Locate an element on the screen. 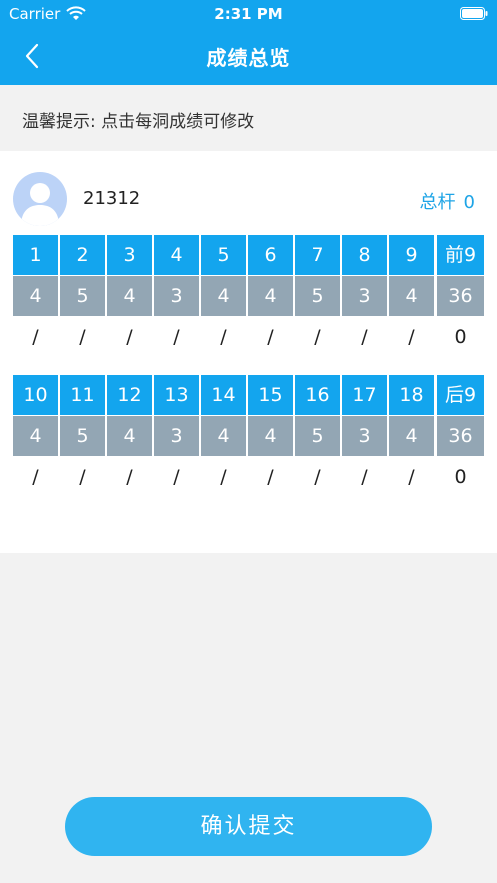  avatar-person-icon is located at coordinates (40, 204).